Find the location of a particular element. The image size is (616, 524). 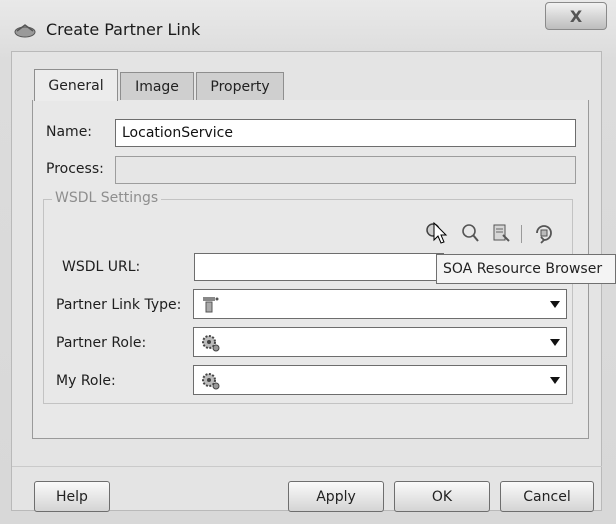

close-icon: X is located at coordinates (576, 16).